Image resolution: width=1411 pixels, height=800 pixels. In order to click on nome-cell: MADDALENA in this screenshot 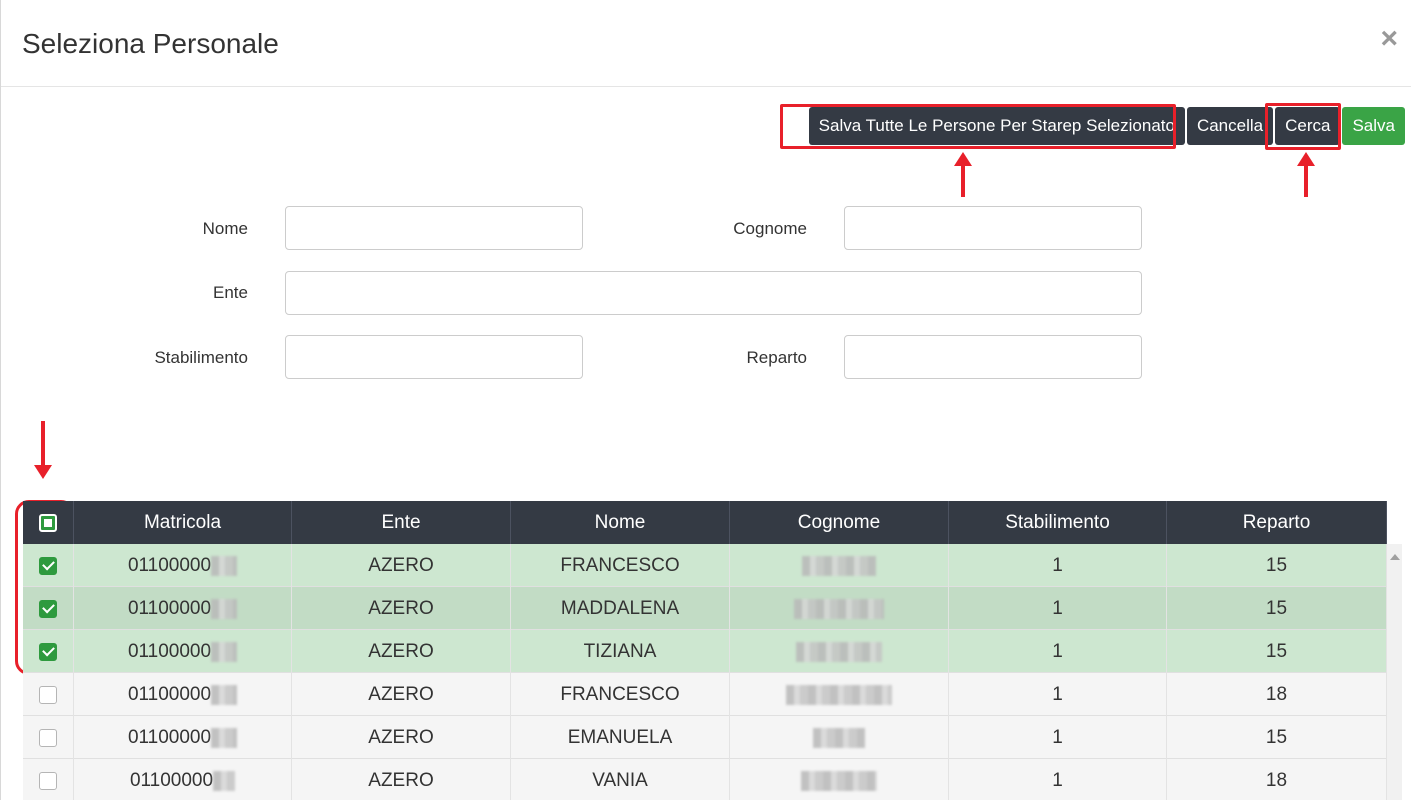, I will do `click(620, 608)`.